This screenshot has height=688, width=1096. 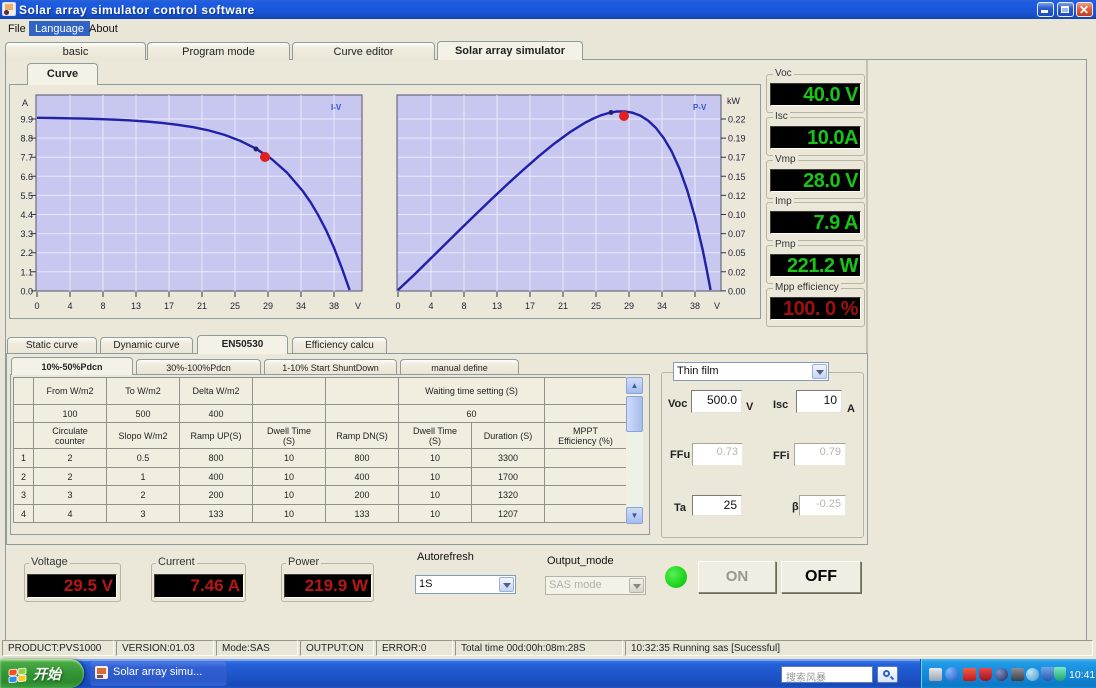 I want to click on svg-text: 9.9, so click(x=26, y=120).